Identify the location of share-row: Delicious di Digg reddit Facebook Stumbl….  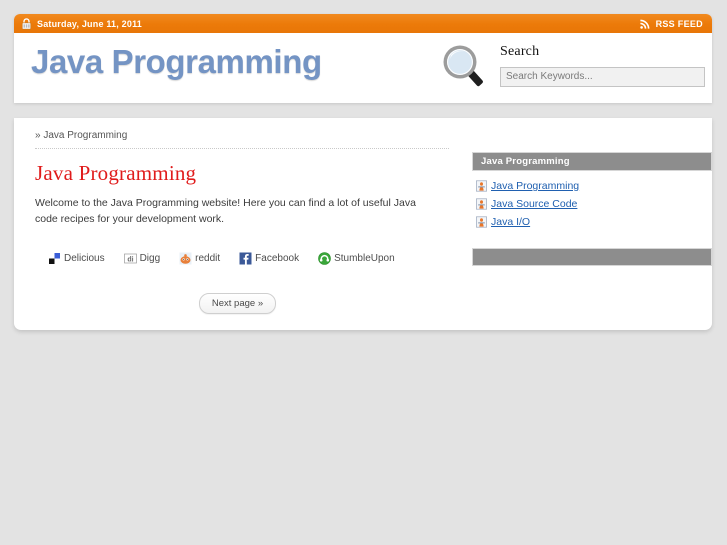
(242, 258).